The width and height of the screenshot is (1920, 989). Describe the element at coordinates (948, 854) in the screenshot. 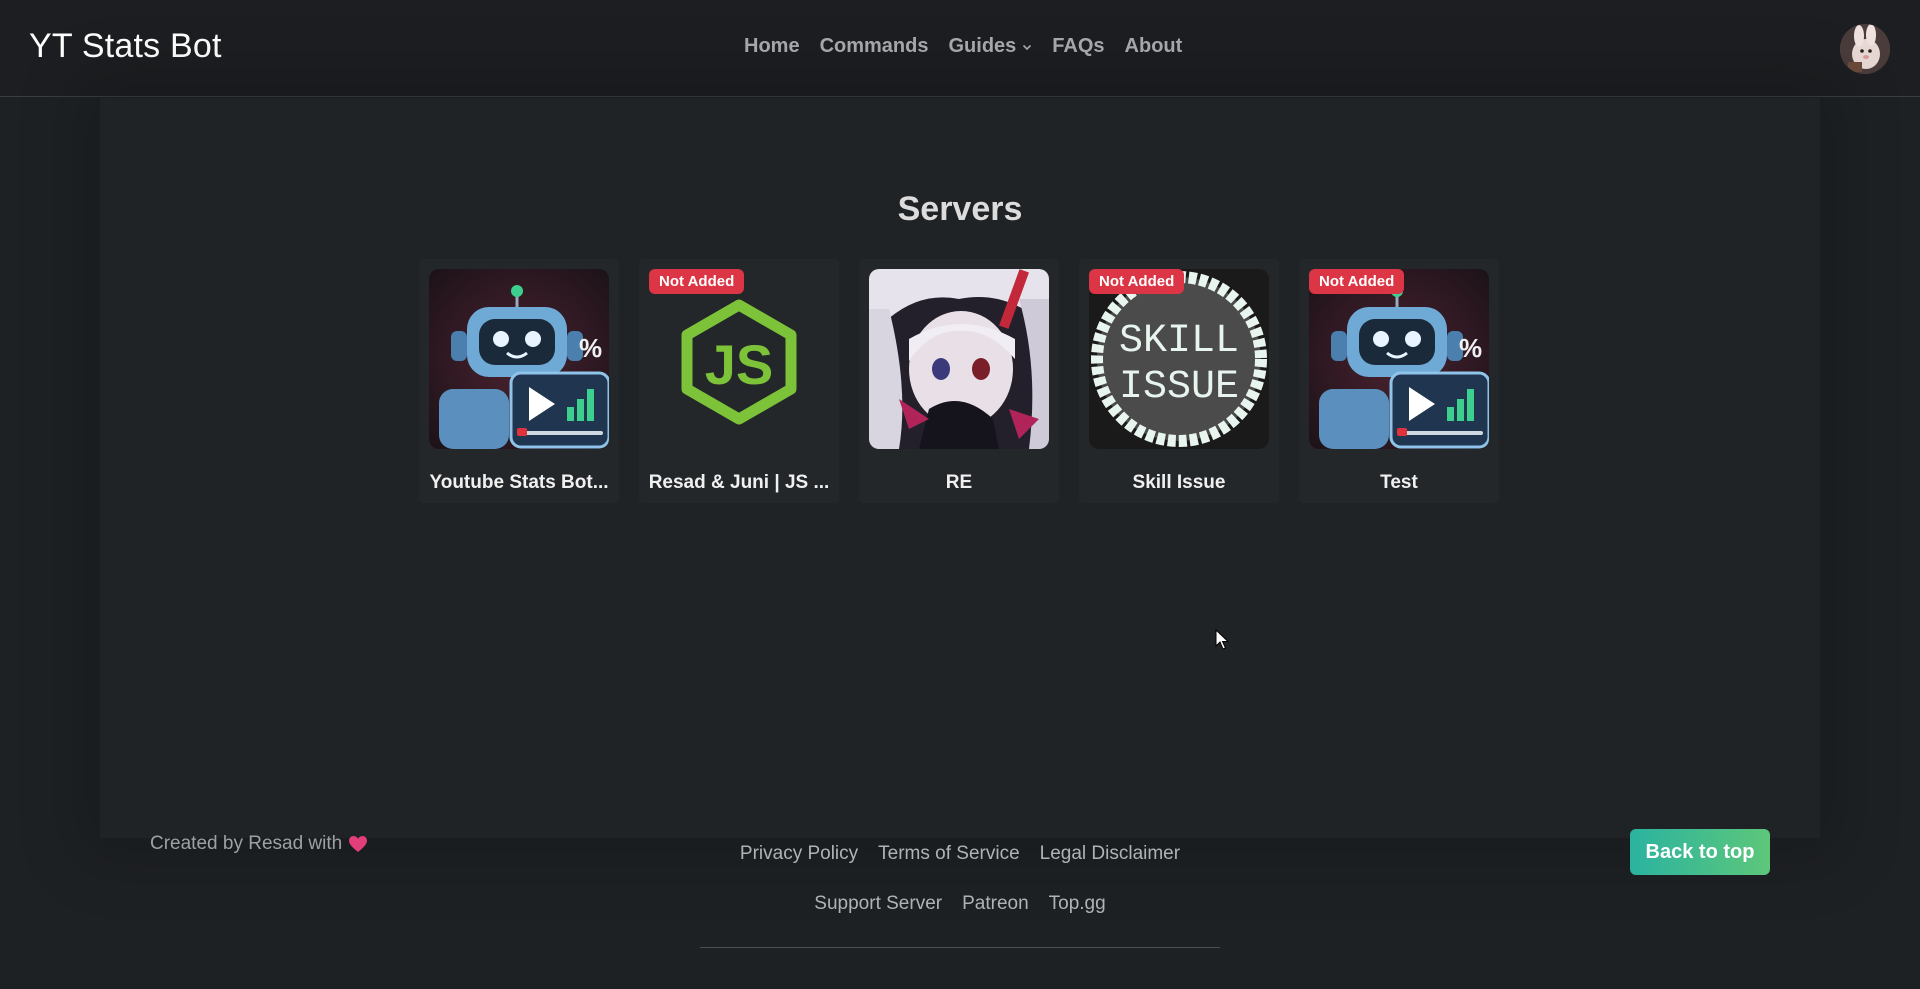

I see `terms-of-service-link: Terms of Service` at that location.